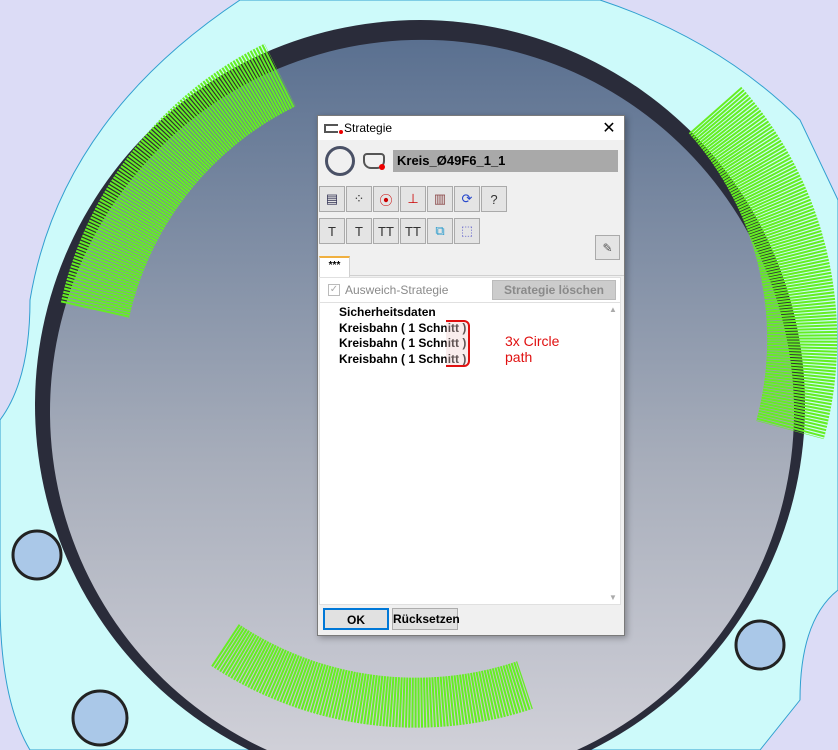  Describe the element at coordinates (609, 128) in the screenshot. I see `close-button: ✕` at that location.